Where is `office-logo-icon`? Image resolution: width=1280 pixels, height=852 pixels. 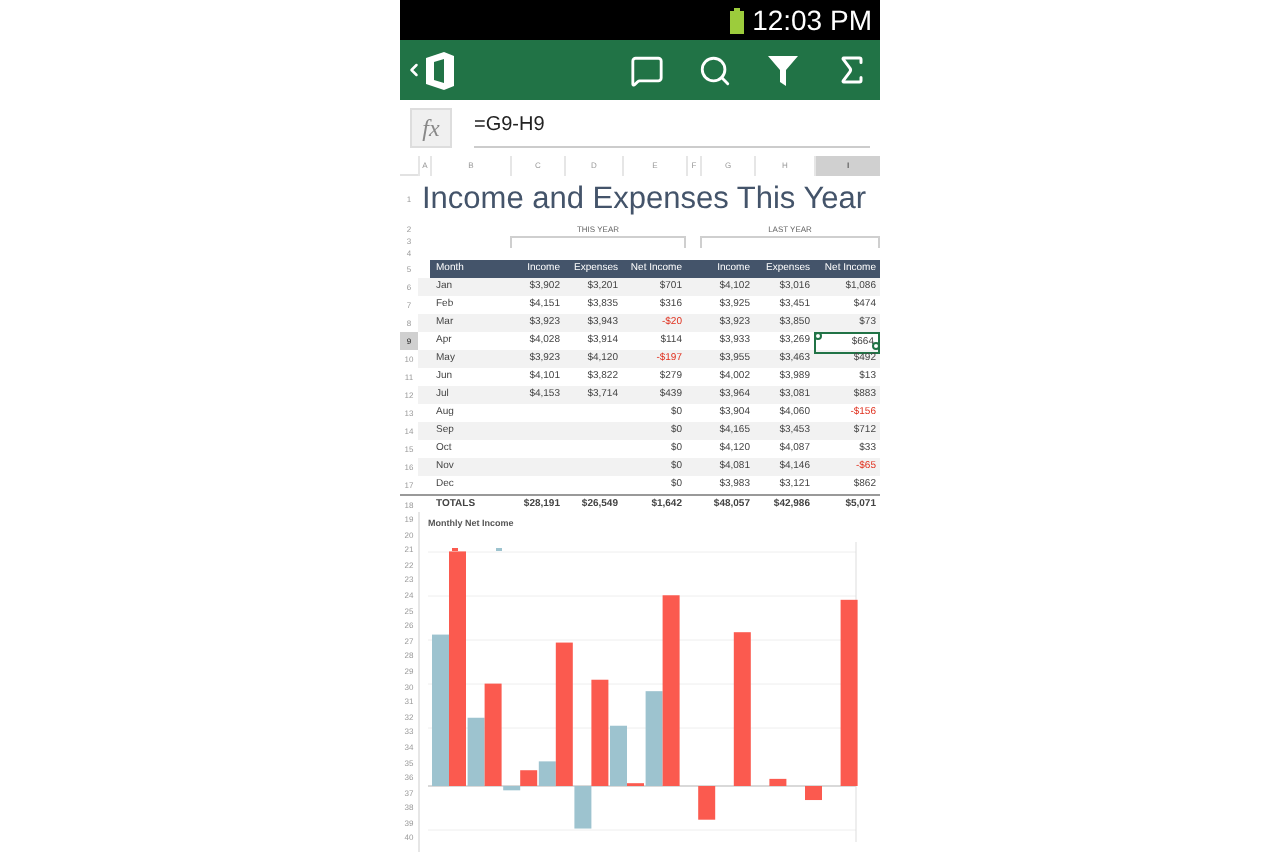 office-logo-icon is located at coordinates (440, 70).